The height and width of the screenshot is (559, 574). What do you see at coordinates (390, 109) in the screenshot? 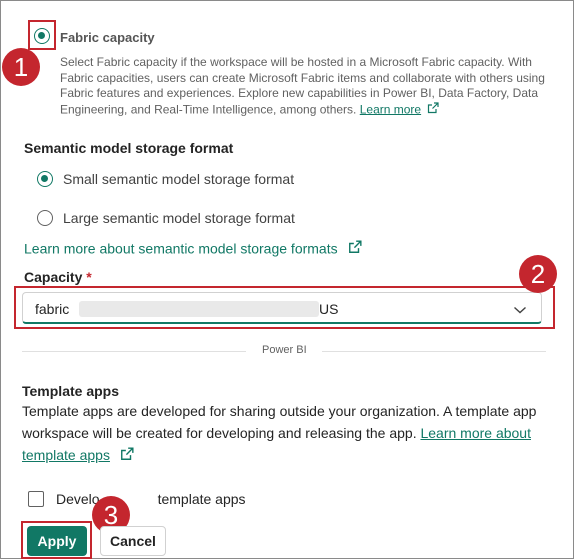
I see `fabric-learn-more-link: Learn more` at bounding box center [390, 109].